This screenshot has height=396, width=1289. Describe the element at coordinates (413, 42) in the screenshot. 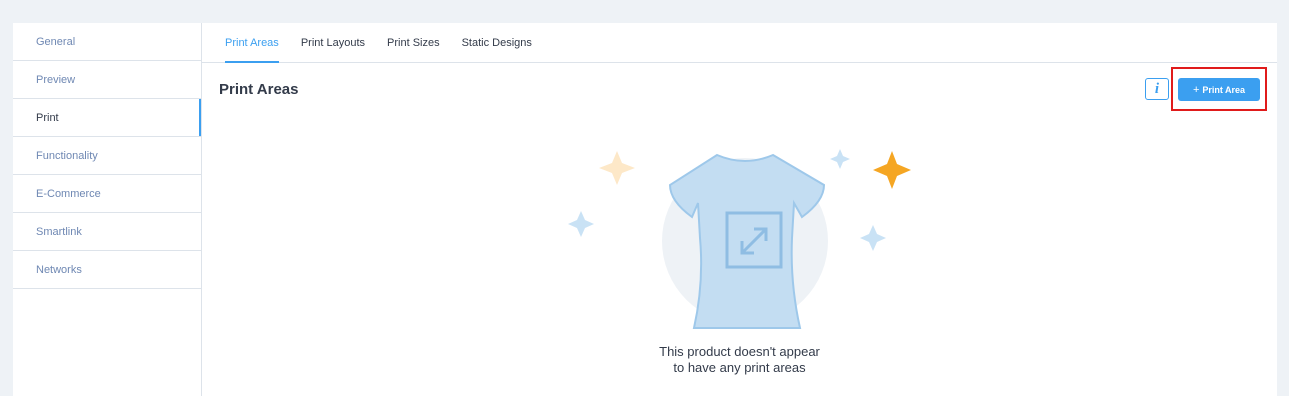

I see `tab-print-sizes: Print Sizes` at that location.